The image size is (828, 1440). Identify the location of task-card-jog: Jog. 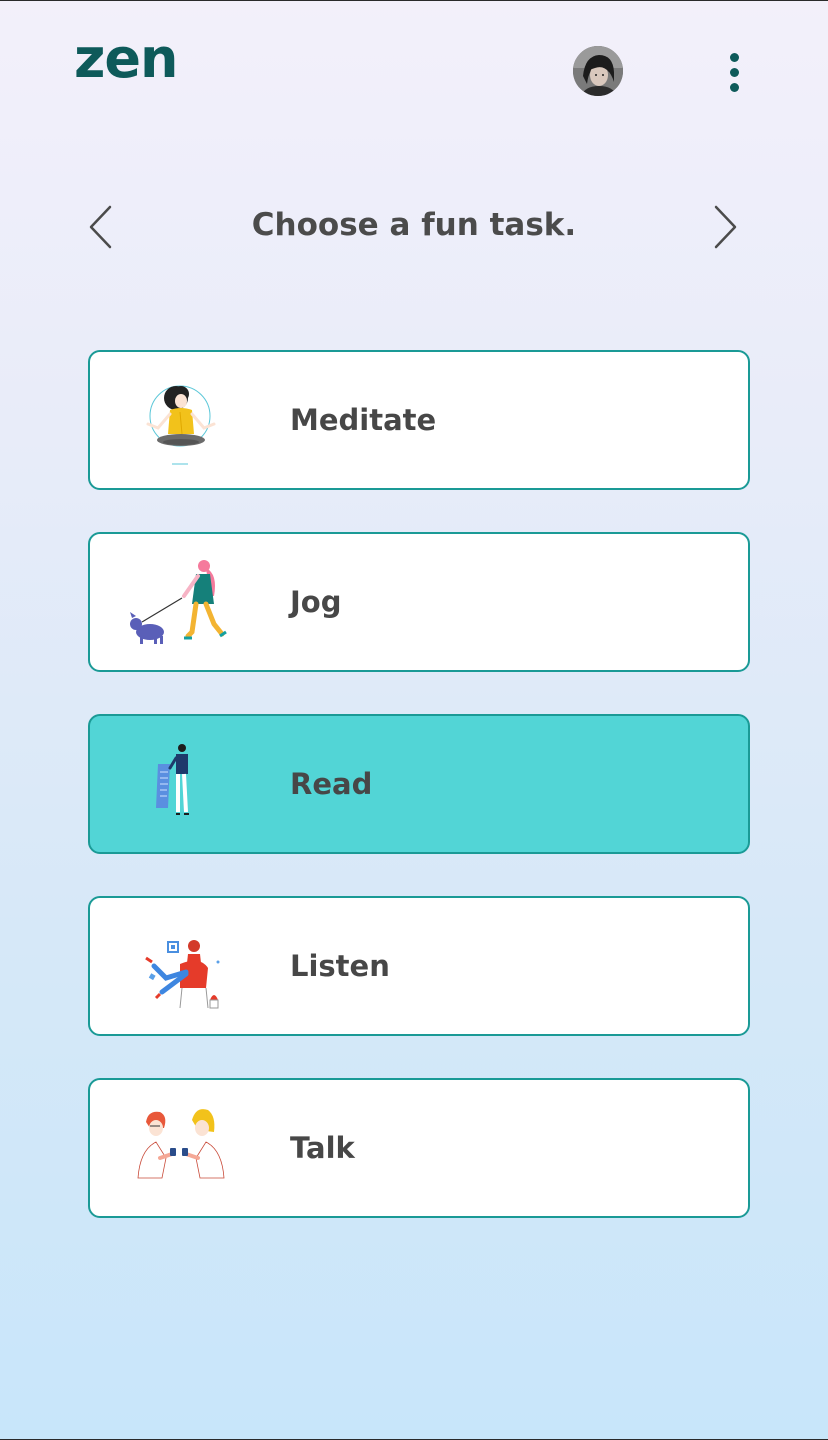
(419, 602).